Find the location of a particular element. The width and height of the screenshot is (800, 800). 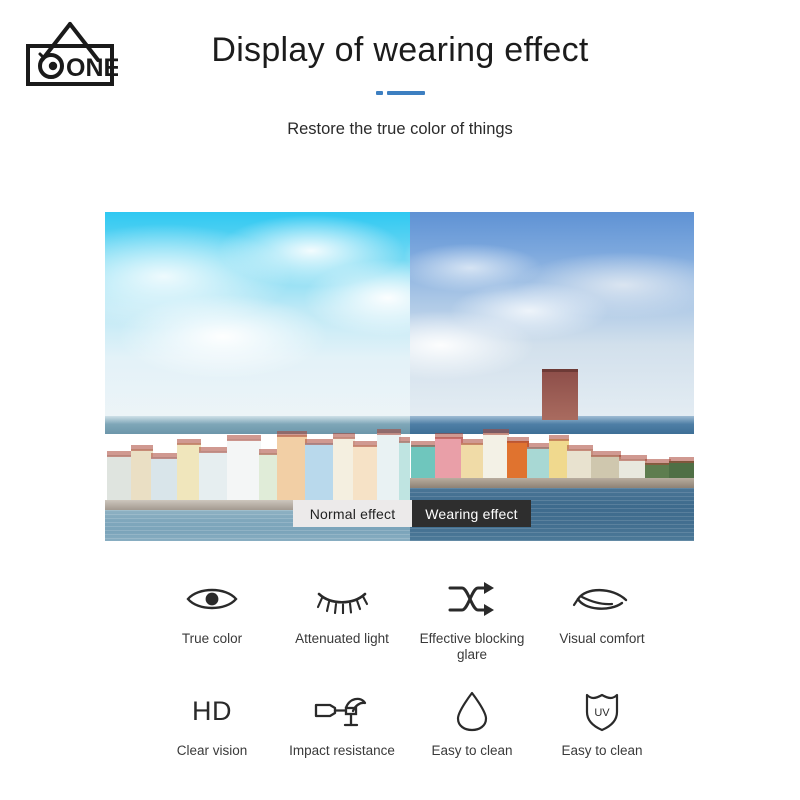

feature-label: Effective blocking glare is located at coordinates (472, 646).